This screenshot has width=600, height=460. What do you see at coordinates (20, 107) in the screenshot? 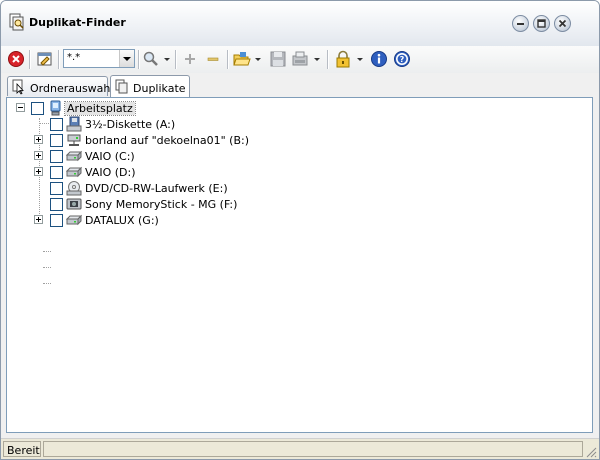
I see `collapse-toggle` at bounding box center [20, 107].